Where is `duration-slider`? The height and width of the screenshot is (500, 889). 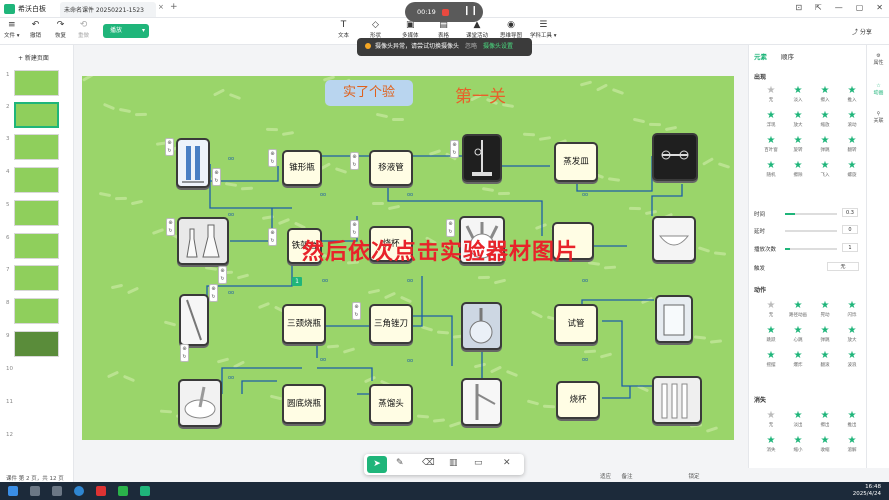 duration-slider is located at coordinates (811, 214).